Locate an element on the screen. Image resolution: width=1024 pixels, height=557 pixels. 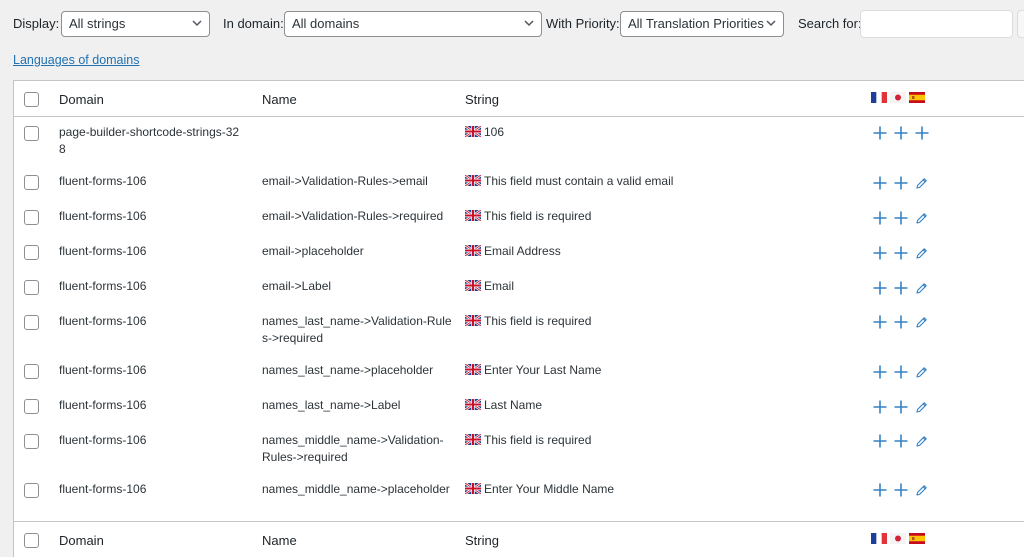
select-all-checkbox is located at coordinates (31, 99).